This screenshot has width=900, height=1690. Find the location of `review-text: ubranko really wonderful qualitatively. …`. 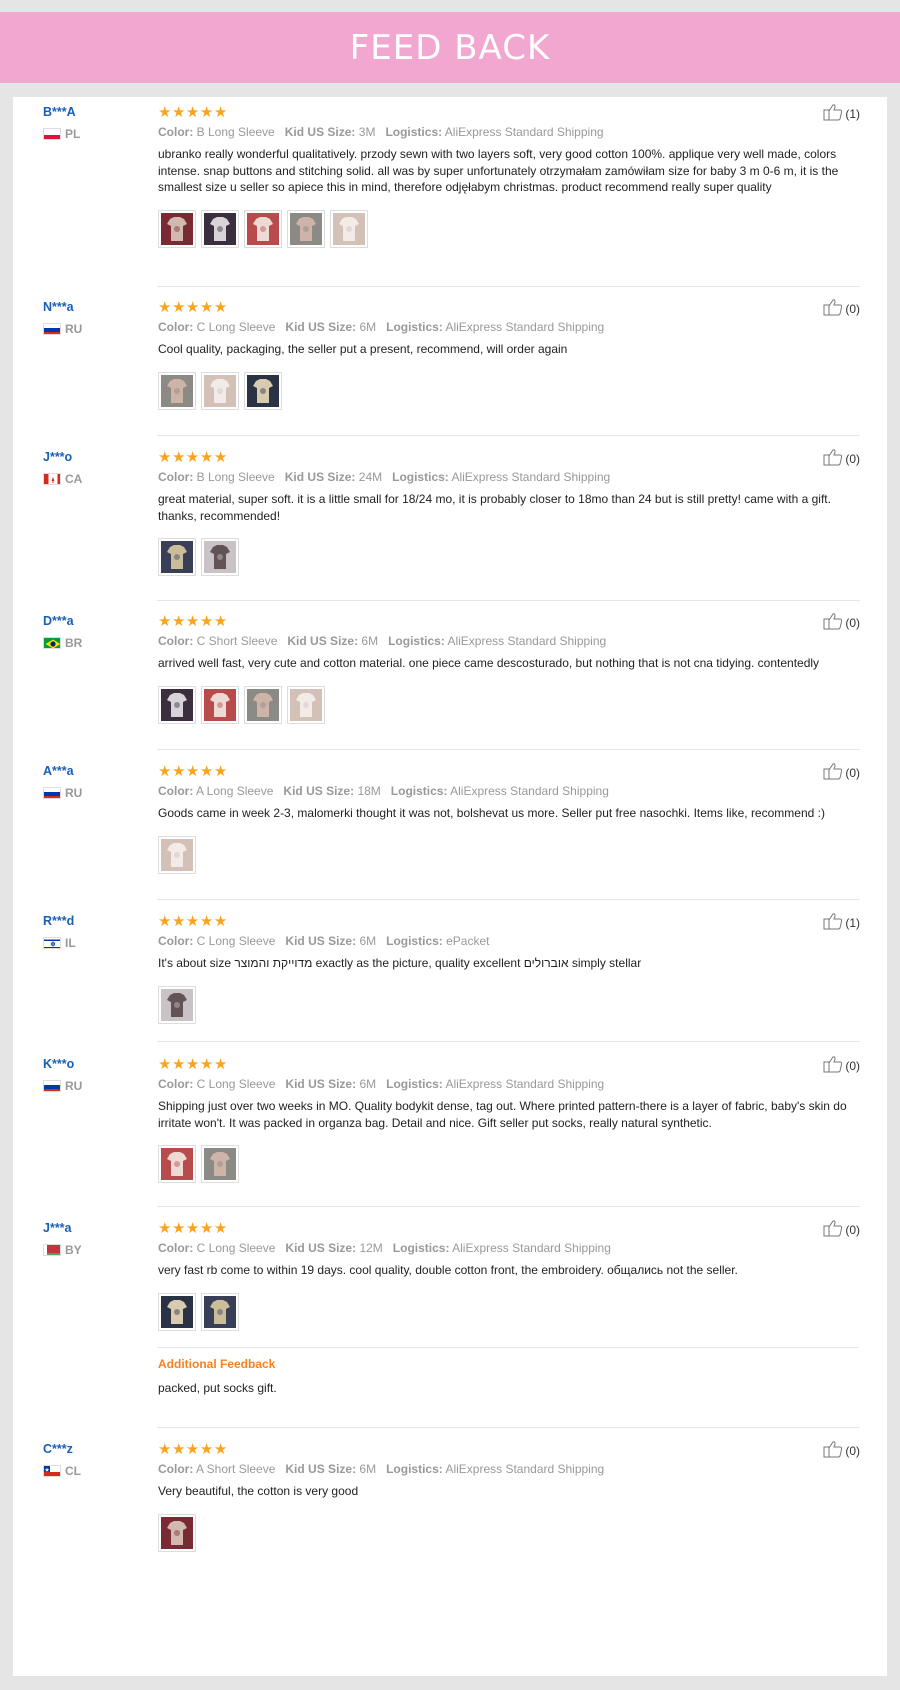

review-text: ubranko really wonderful qualitatively. … is located at coordinates (498, 170).